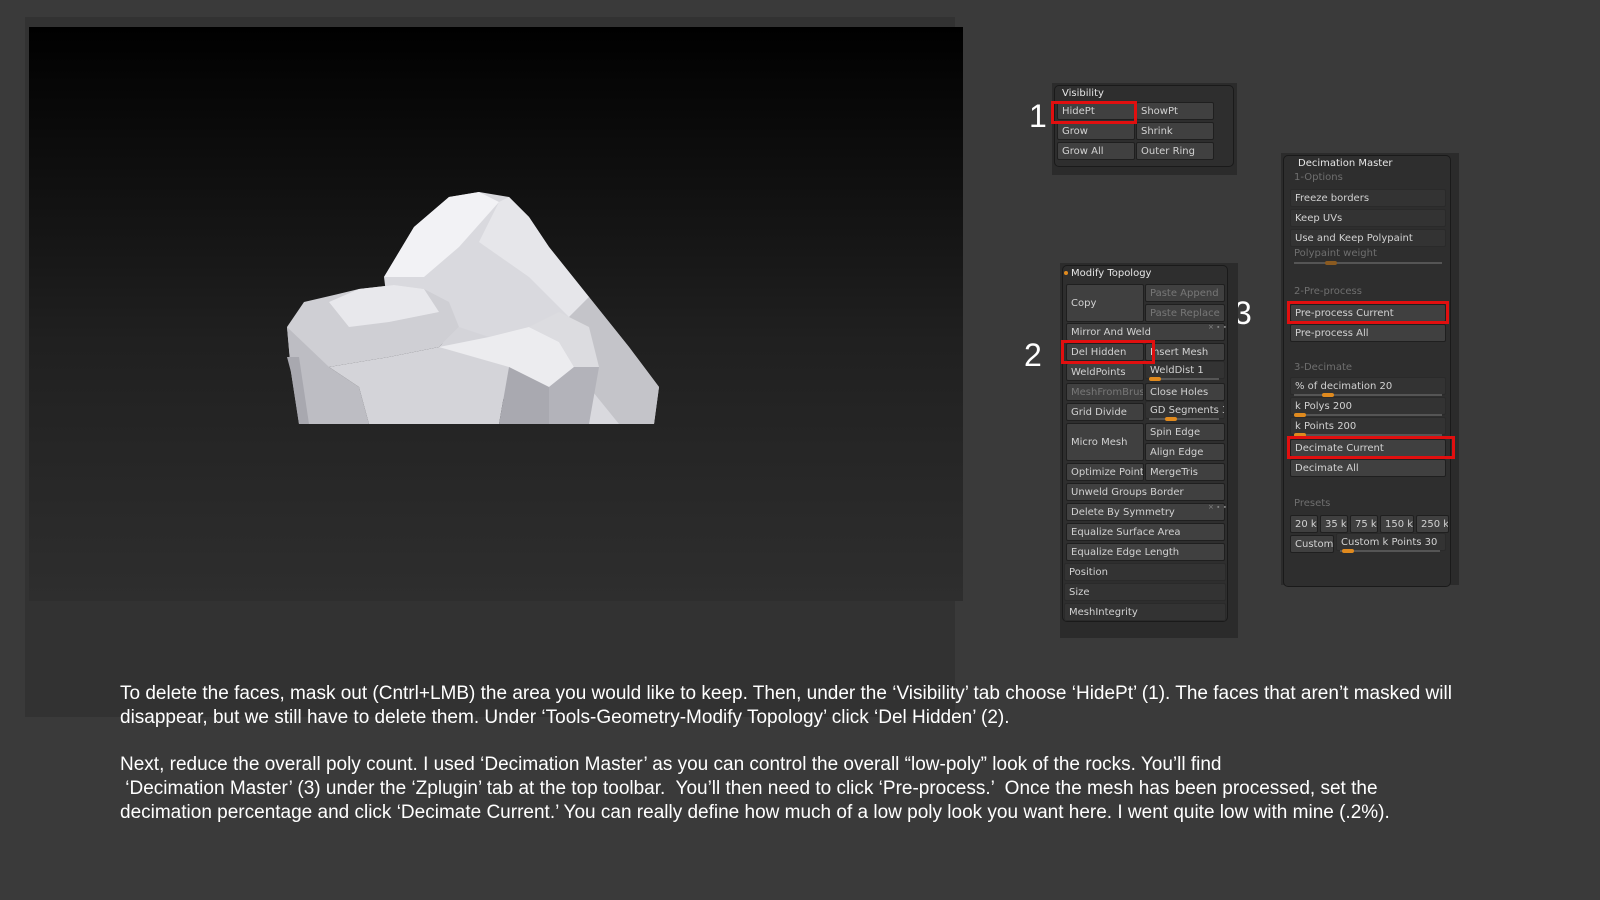  Describe the element at coordinates (1171, 419) in the screenshot. I see `gd-segments-slider-knob` at that location.